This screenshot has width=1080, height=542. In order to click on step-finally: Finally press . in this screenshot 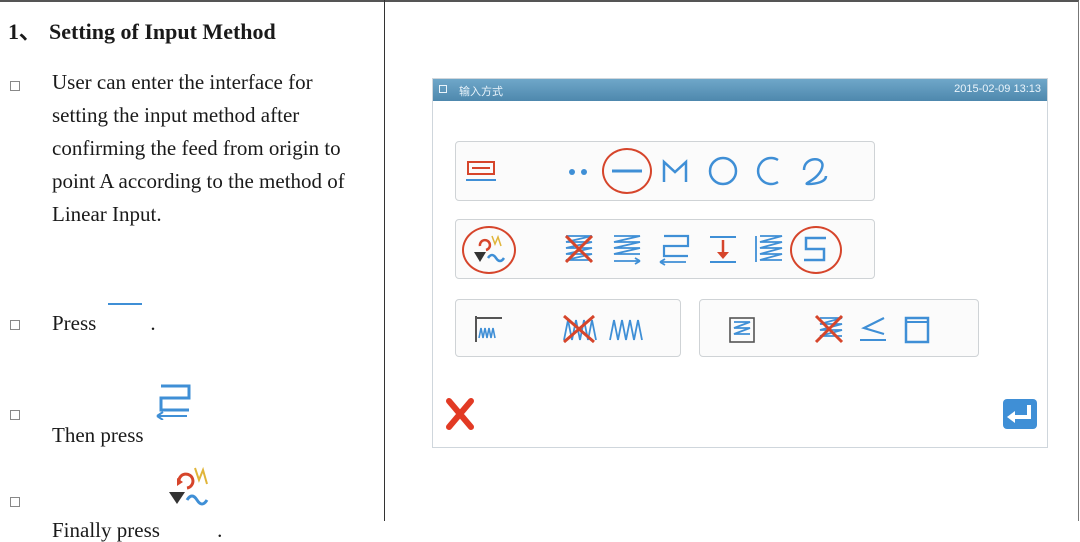, I will do `click(137, 502)`.